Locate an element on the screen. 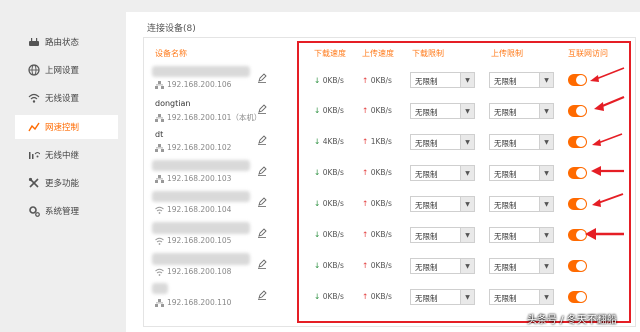  relay-icon is located at coordinates (34, 155).